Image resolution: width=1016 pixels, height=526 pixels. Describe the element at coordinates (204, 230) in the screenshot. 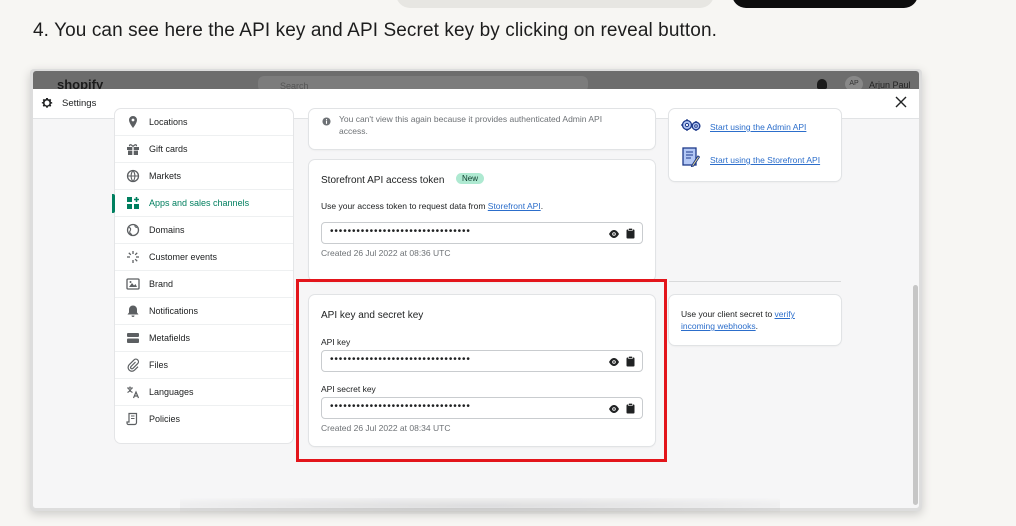

I see `sidebar-item-domains: Domains` at that location.